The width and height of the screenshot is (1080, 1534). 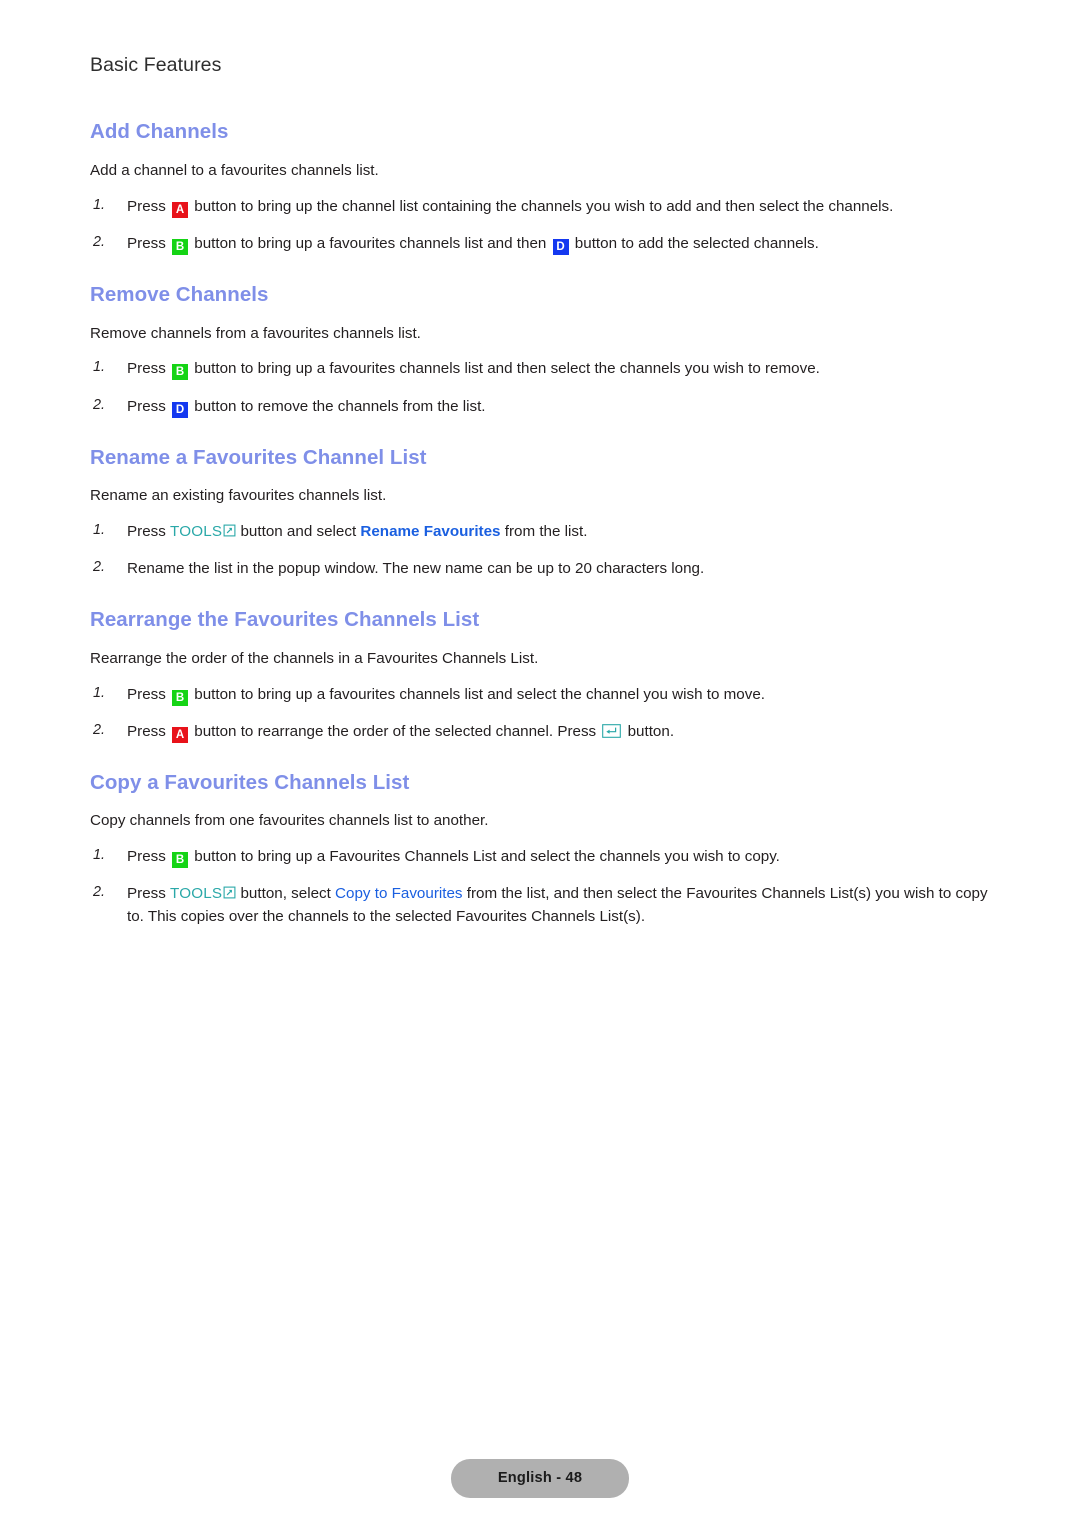 What do you see at coordinates (398, 893) in the screenshot?
I see `menu-option-link: Copy to Favourites` at bounding box center [398, 893].